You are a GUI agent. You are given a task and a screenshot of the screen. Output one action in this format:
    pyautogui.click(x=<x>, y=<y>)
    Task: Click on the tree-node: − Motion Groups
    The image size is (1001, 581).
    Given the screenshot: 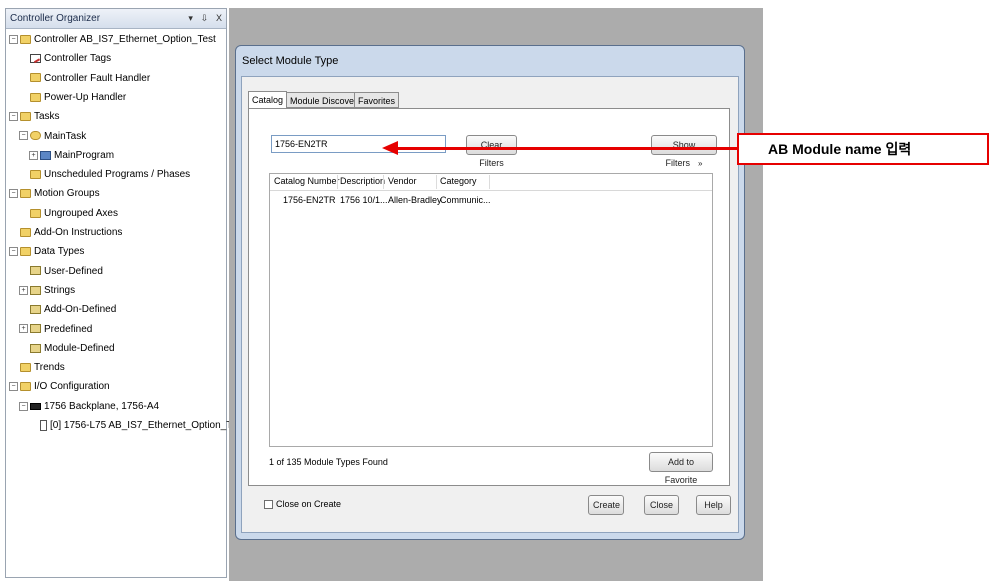 What is the action you would take?
    pyautogui.click(x=54, y=194)
    